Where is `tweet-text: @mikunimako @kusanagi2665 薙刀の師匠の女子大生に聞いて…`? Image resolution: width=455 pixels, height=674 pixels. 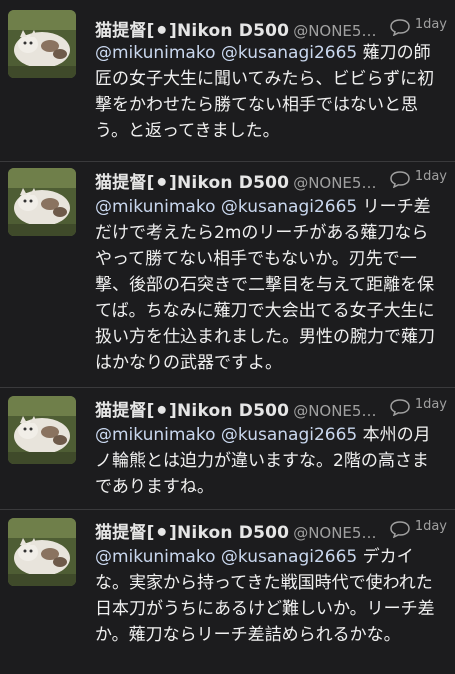 tweet-text: @mikunimako @kusanagi2665 薙刀の師匠の女子大生に聞いて… is located at coordinates (270, 92).